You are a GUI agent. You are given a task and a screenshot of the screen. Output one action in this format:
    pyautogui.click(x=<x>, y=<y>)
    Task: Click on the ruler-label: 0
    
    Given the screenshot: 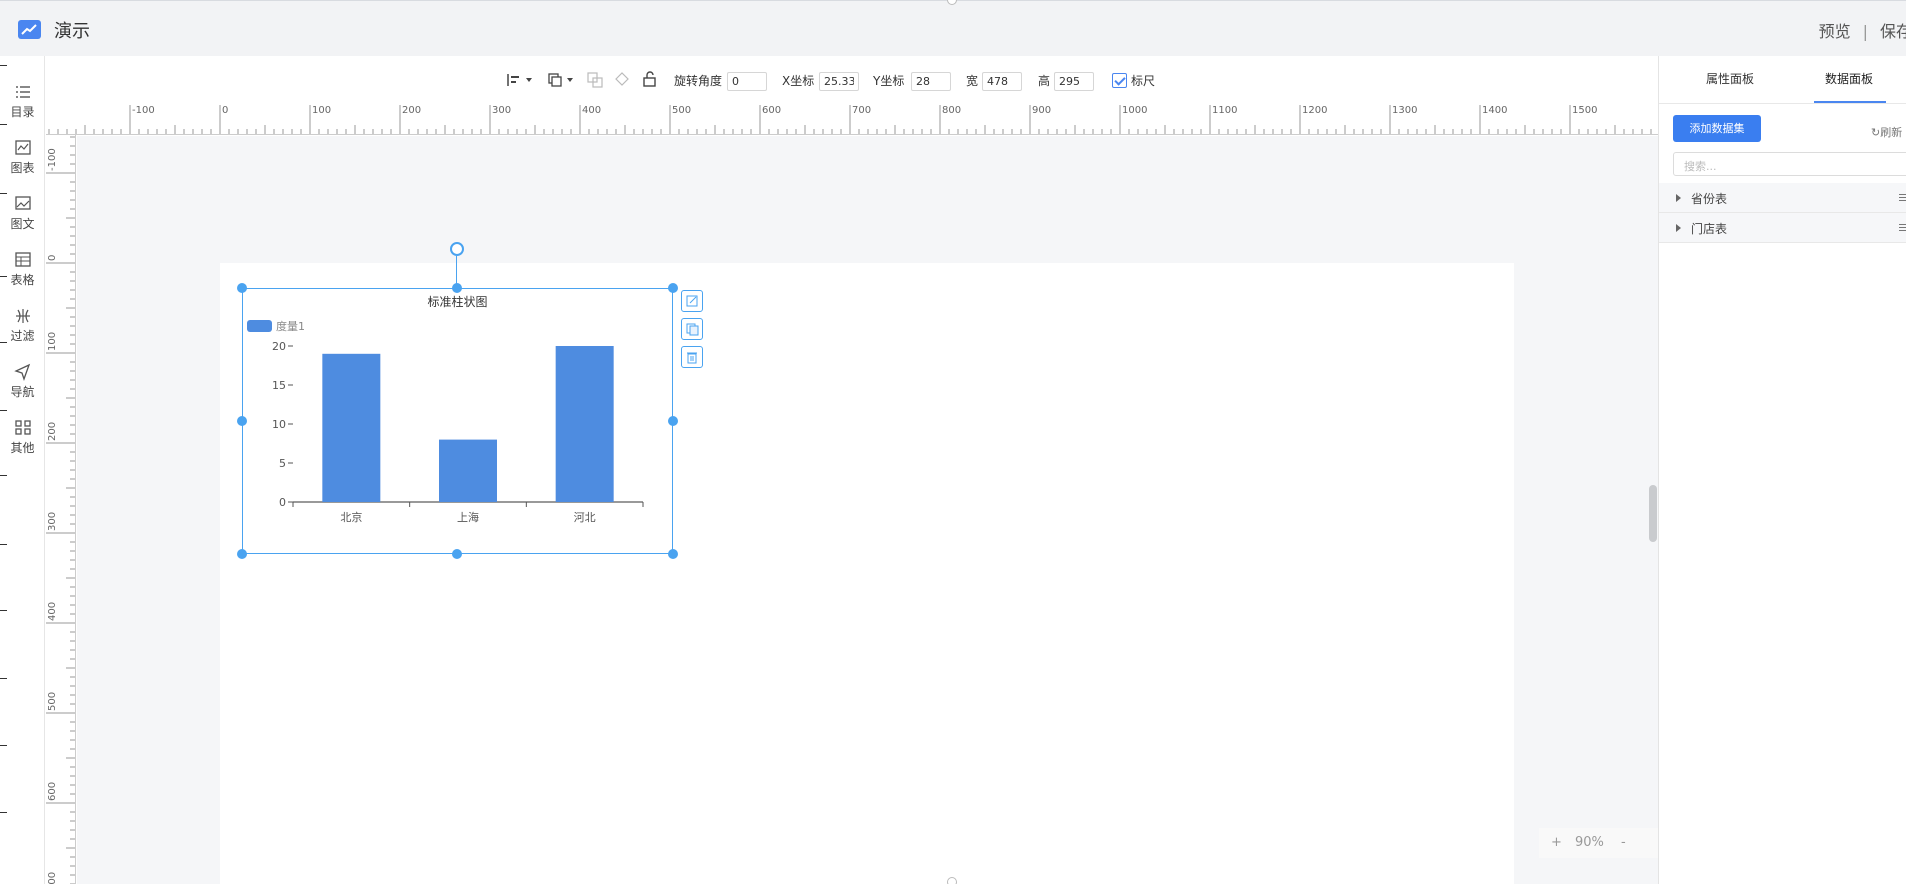 What is the action you would take?
    pyautogui.click(x=52, y=258)
    